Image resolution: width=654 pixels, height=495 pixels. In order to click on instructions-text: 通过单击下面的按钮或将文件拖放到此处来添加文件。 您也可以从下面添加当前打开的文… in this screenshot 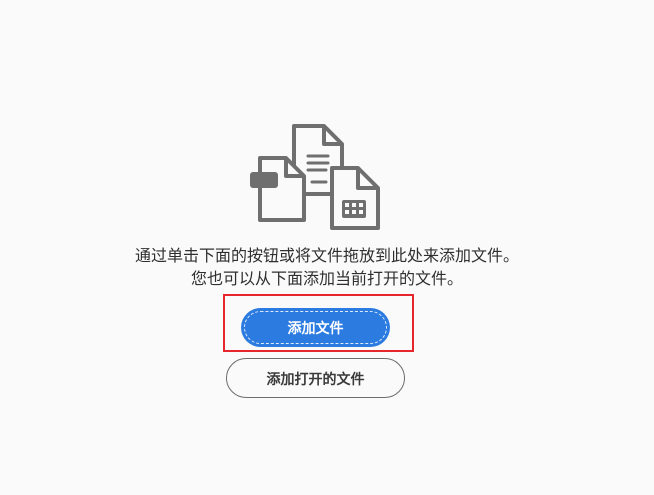, I will do `click(327, 267)`.